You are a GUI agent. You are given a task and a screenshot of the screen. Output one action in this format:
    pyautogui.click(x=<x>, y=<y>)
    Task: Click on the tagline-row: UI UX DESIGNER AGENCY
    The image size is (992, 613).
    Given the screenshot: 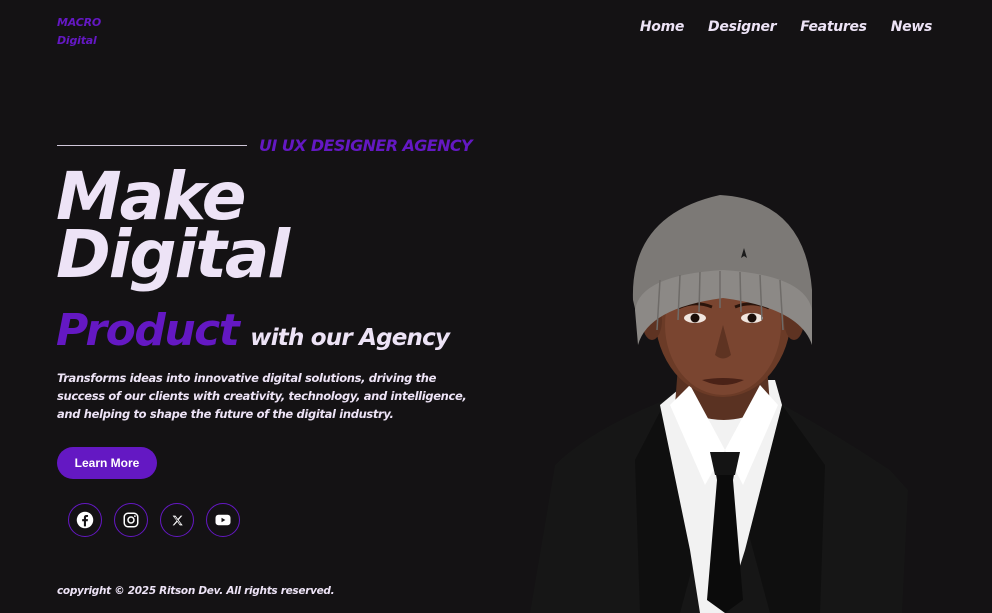 What is the action you would take?
    pyautogui.click(x=265, y=145)
    